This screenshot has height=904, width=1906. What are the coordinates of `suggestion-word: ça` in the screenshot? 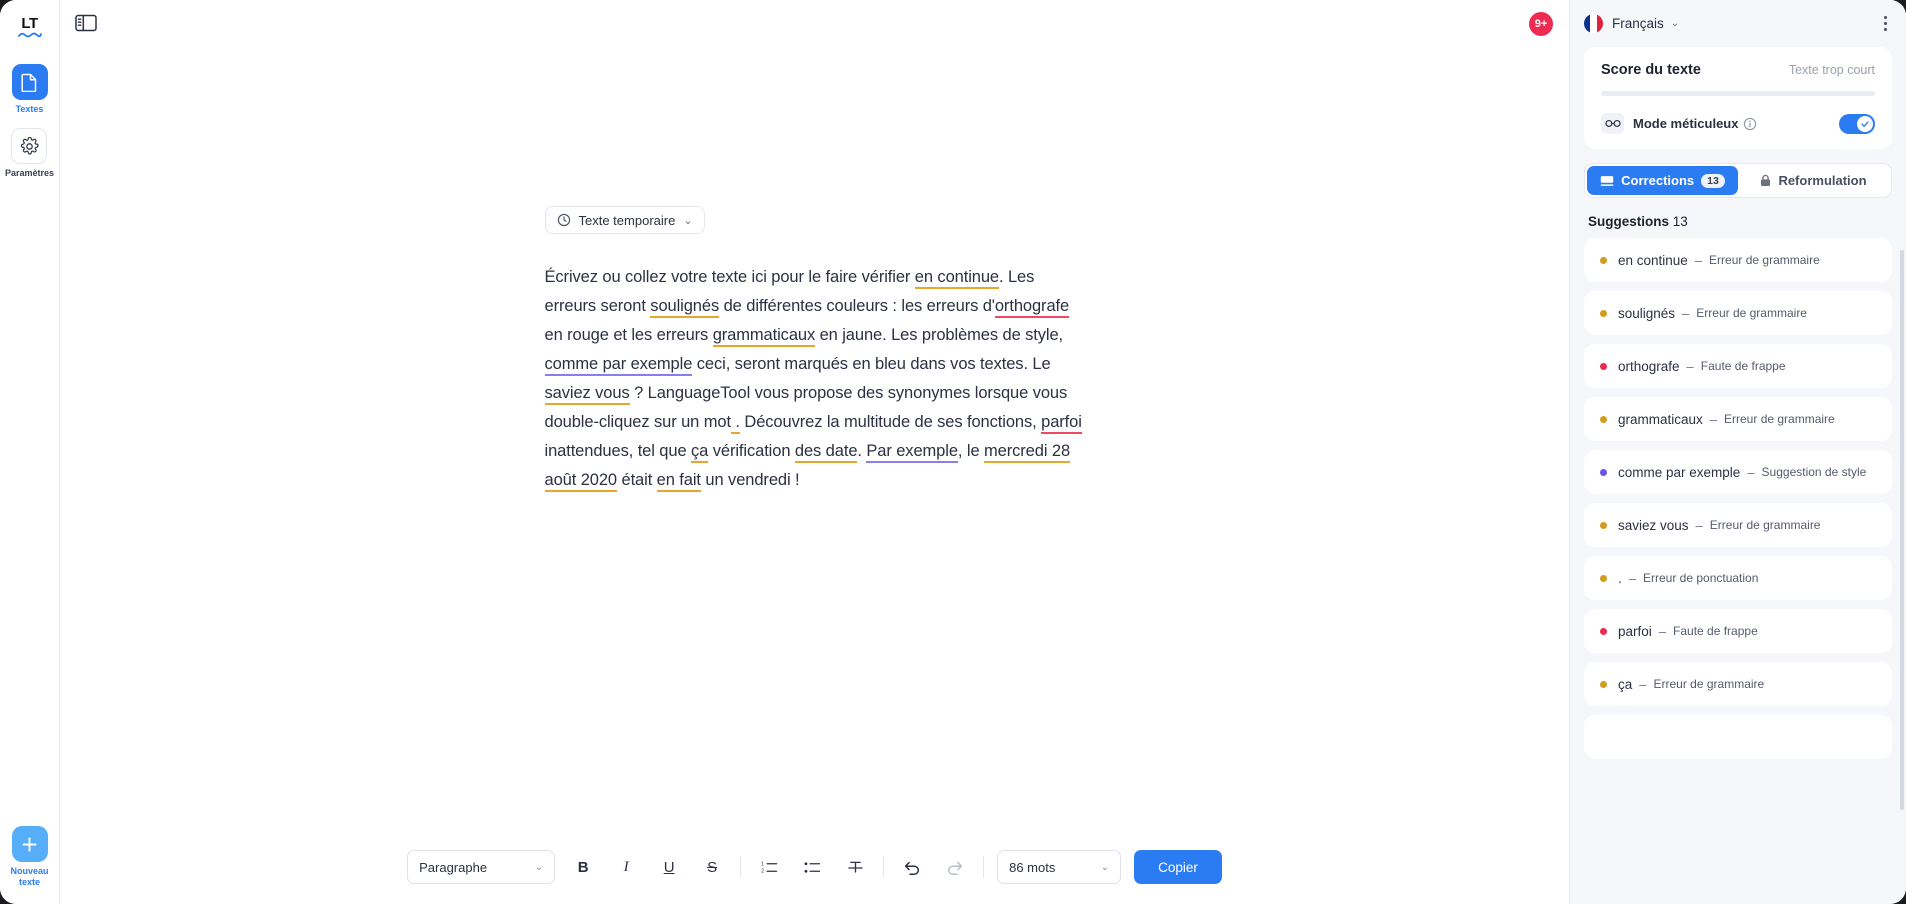 It's located at (1625, 684).